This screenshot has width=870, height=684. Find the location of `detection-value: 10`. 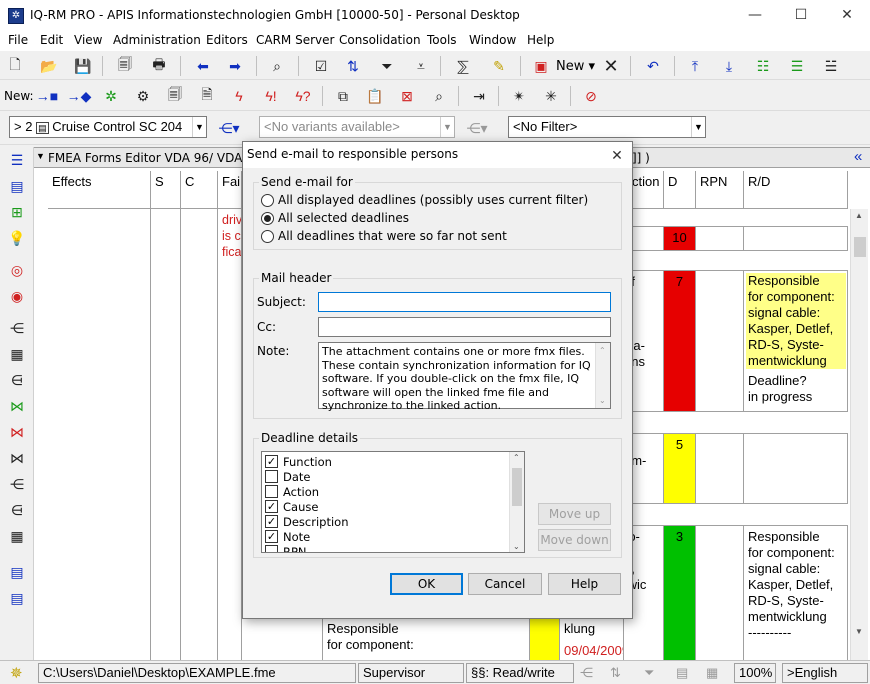

detection-value: 10 is located at coordinates (680, 239).